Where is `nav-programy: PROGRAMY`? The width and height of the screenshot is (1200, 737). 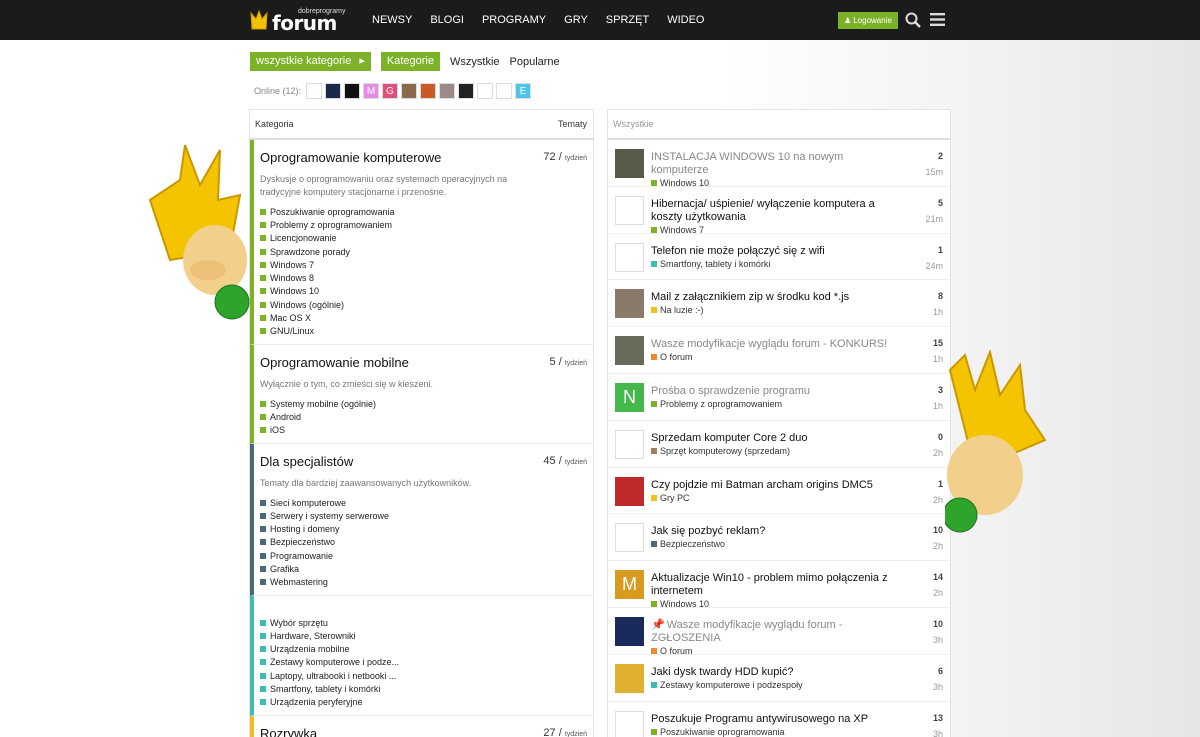
nav-programy: PROGRAMY is located at coordinates (514, 20).